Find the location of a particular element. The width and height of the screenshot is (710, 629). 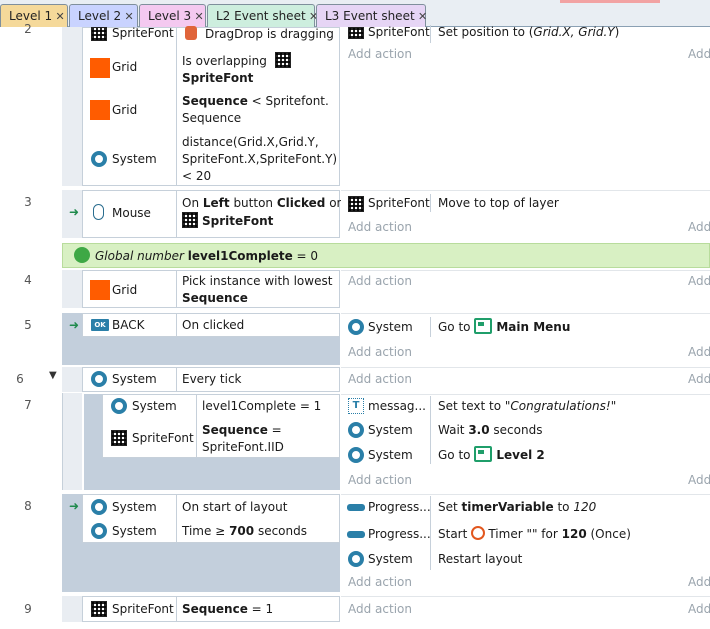

condition-text: Pick instance with lowest Sequence is located at coordinates (257, 290).